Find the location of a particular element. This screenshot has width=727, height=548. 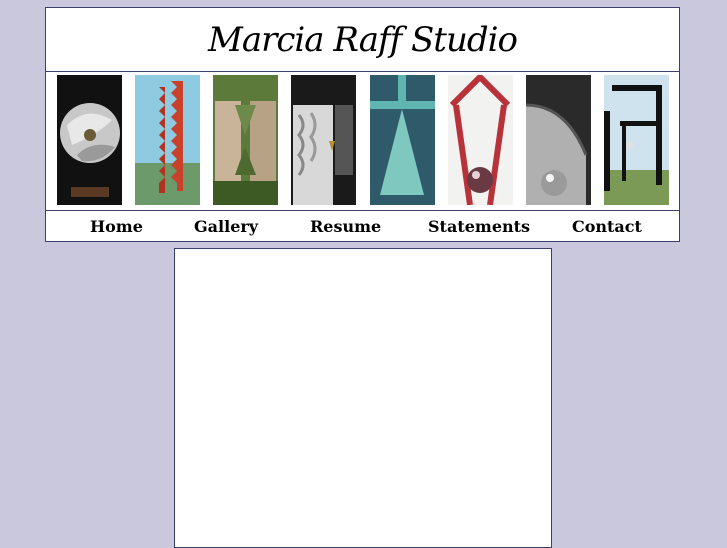

sculpture-stone-arch-image is located at coordinates (245, 140).